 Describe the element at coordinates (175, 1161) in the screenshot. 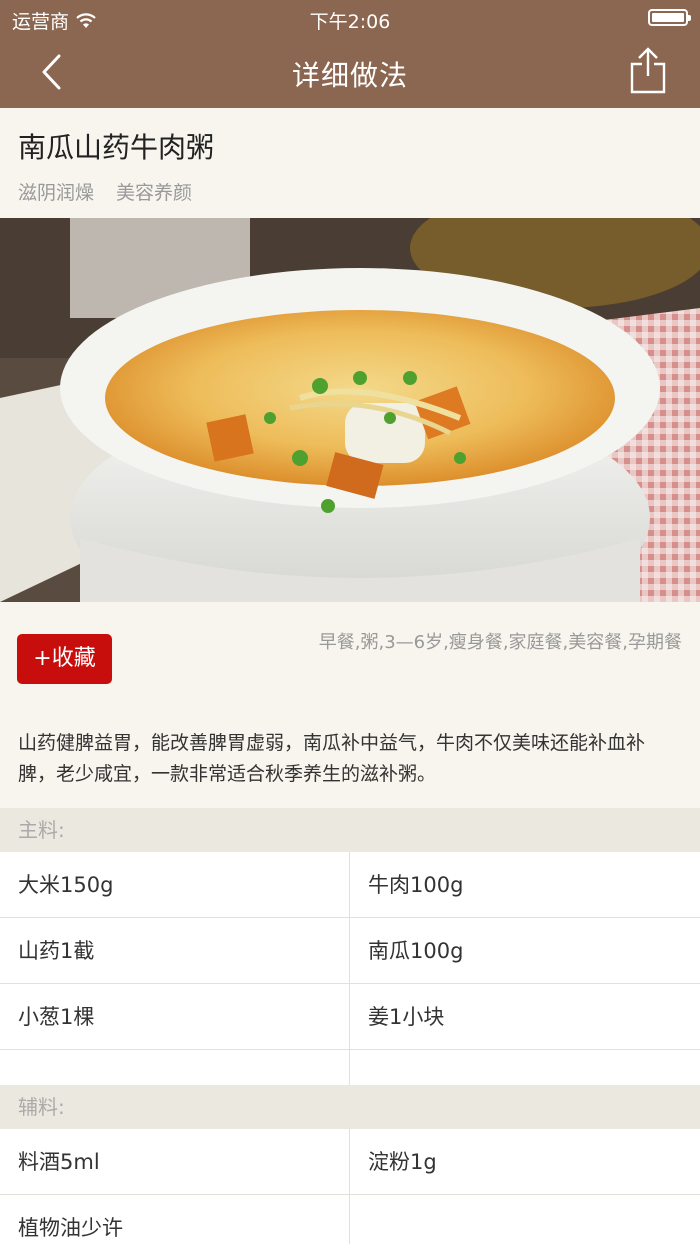

I see `ingredient-item: 料酒5ml` at that location.